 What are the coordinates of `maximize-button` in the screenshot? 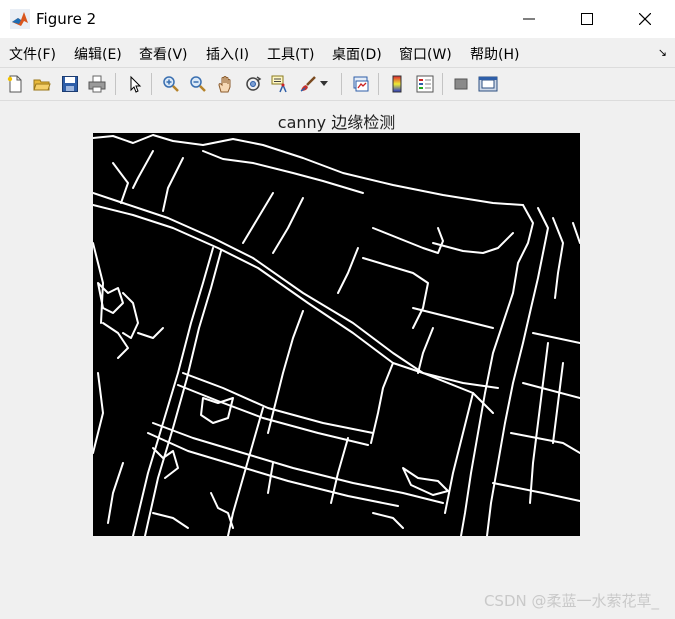 It's located at (587, 19).